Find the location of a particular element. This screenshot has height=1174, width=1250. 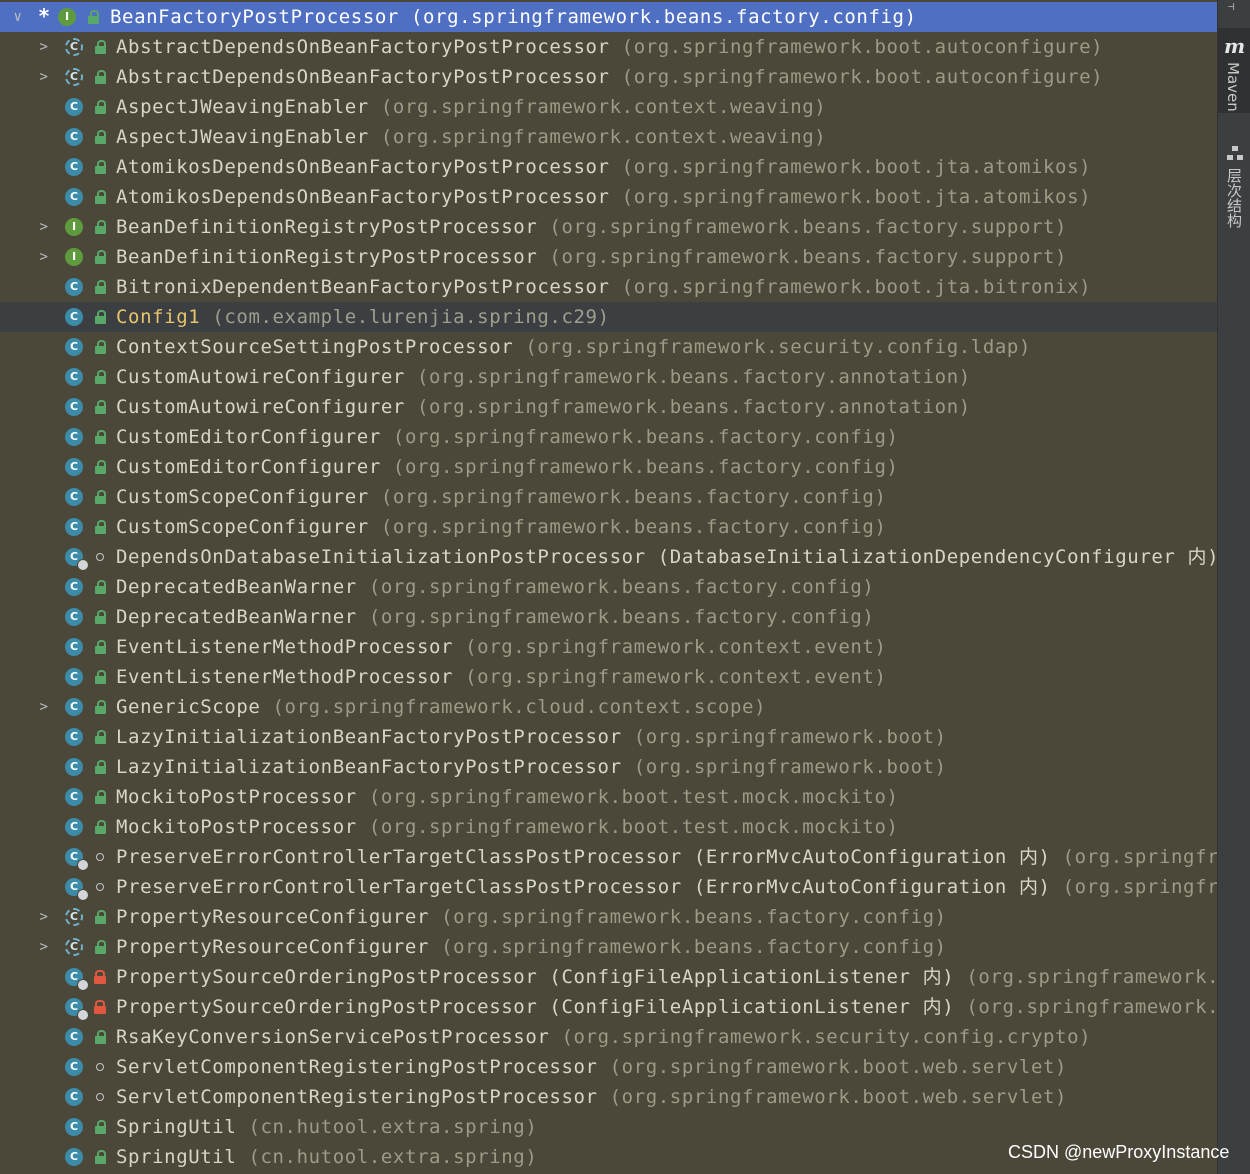

base-marker: * is located at coordinates (44, 16).